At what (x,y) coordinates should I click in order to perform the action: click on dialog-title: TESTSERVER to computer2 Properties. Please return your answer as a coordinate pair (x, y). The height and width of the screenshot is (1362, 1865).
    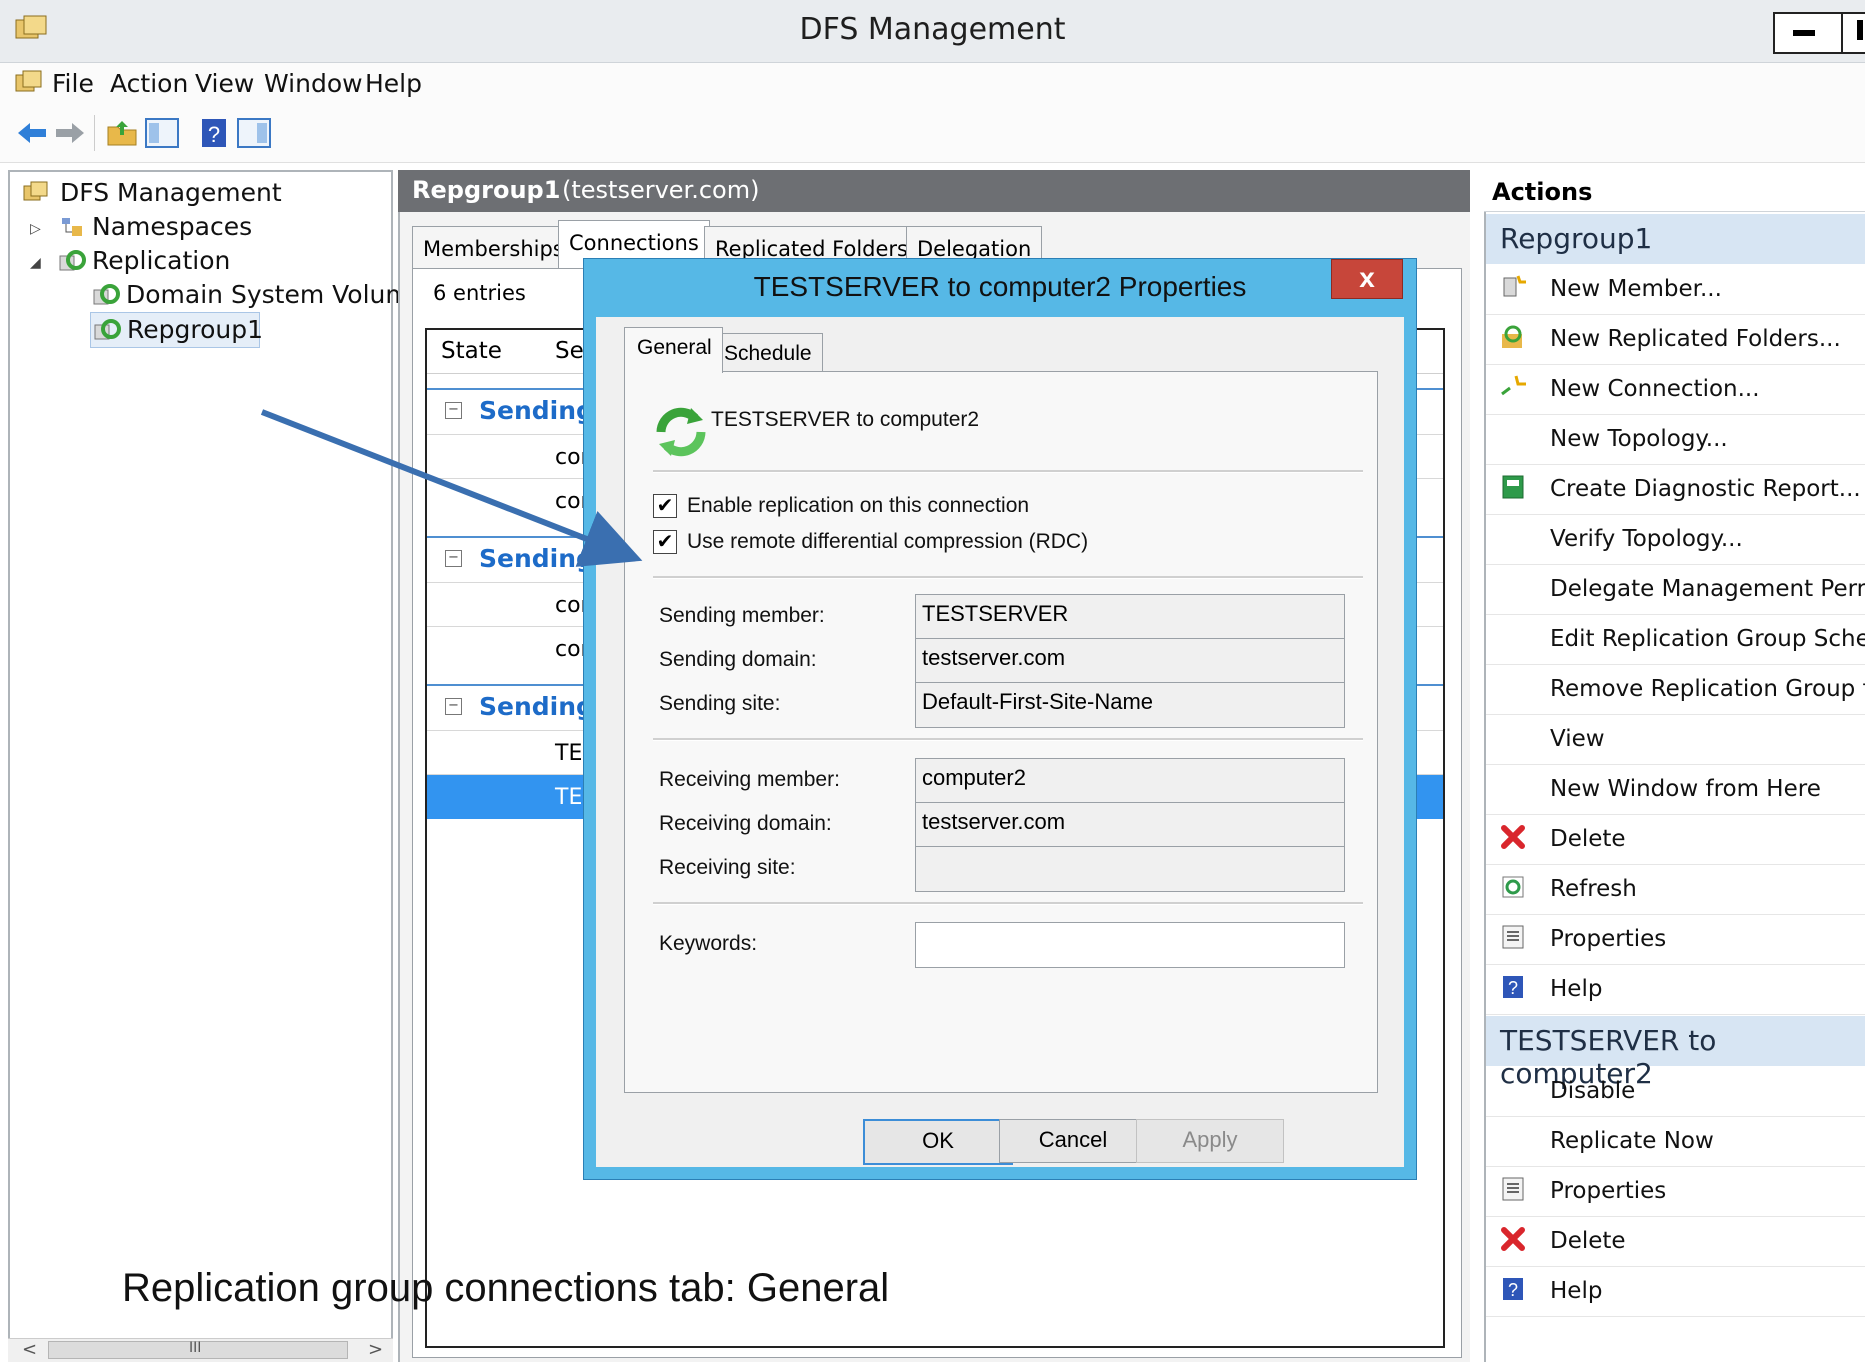
    Looking at the image, I should click on (1000, 286).